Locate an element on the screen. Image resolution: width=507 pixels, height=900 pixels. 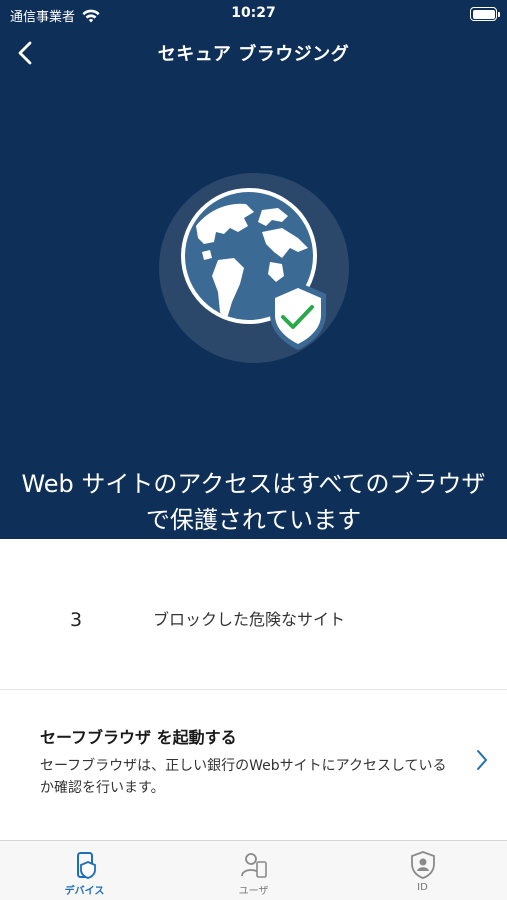
chevron-right-icon is located at coordinates (482, 760).